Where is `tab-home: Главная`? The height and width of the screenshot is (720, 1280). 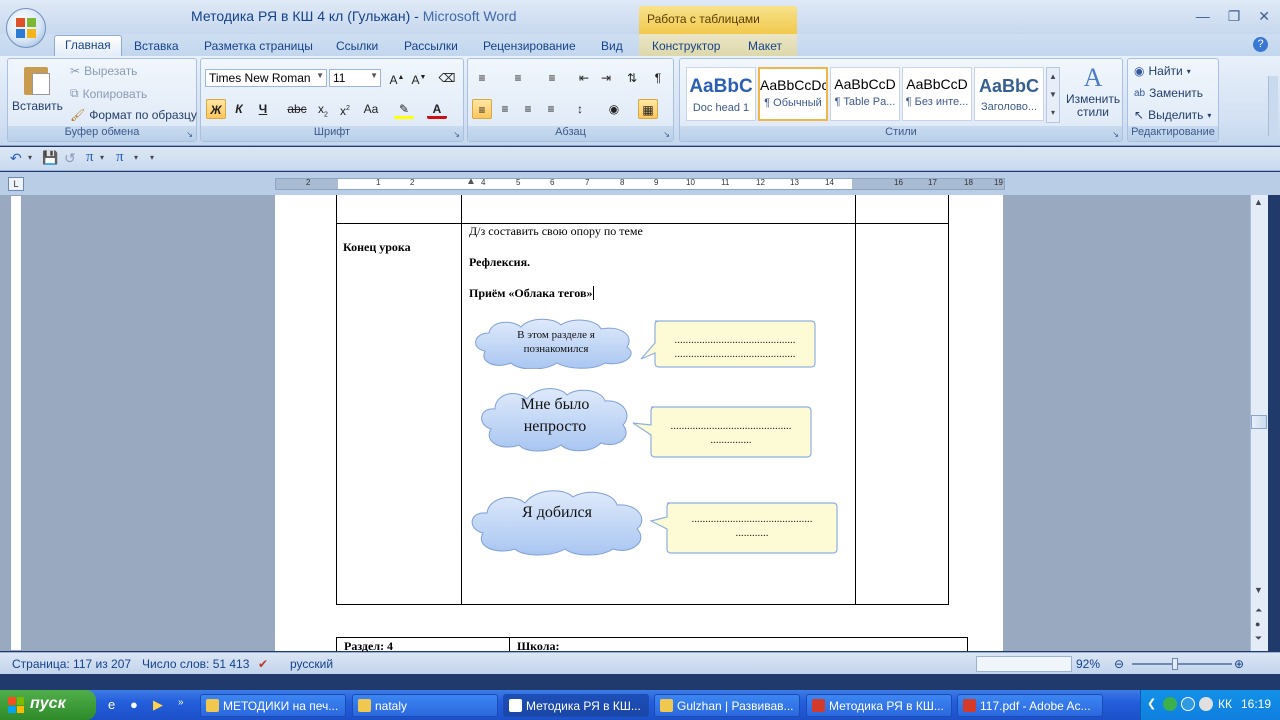 tab-home: Главная is located at coordinates (88, 45).